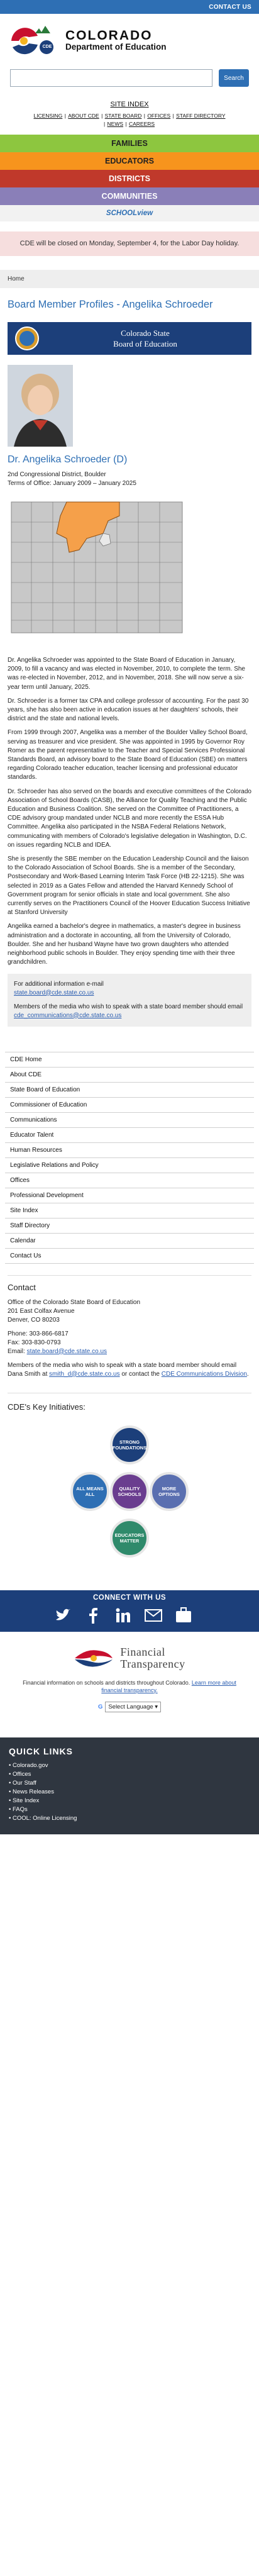 The width and height of the screenshot is (259, 2576). Describe the element at coordinates (129, 1538) in the screenshot. I see `initiative-educators-matter: EDUCATORS MATTER` at that location.